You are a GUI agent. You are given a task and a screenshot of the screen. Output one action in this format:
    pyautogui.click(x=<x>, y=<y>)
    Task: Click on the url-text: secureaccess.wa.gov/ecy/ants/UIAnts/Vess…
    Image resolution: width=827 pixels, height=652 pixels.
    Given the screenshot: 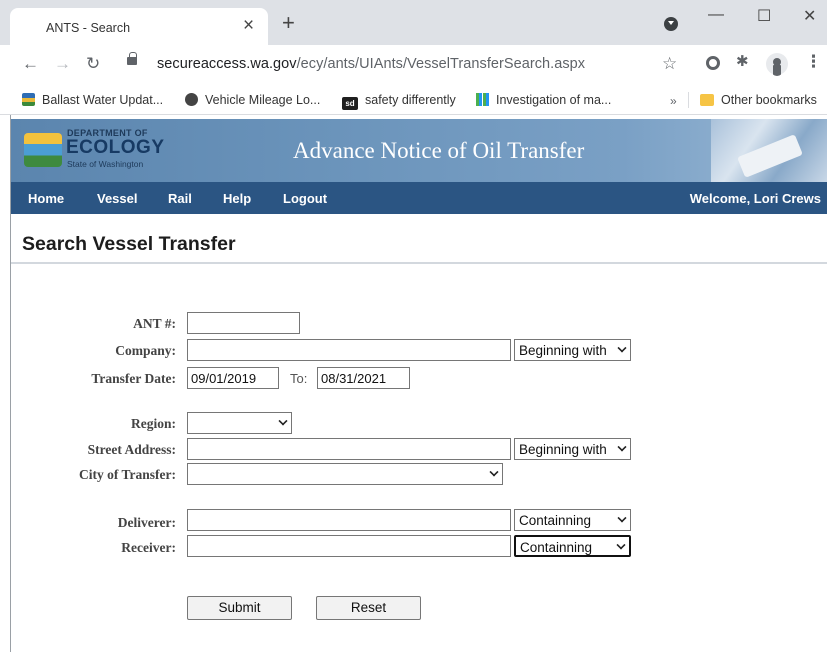 What is the action you would take?
    pyautogui.click(x=371, y=64)
    